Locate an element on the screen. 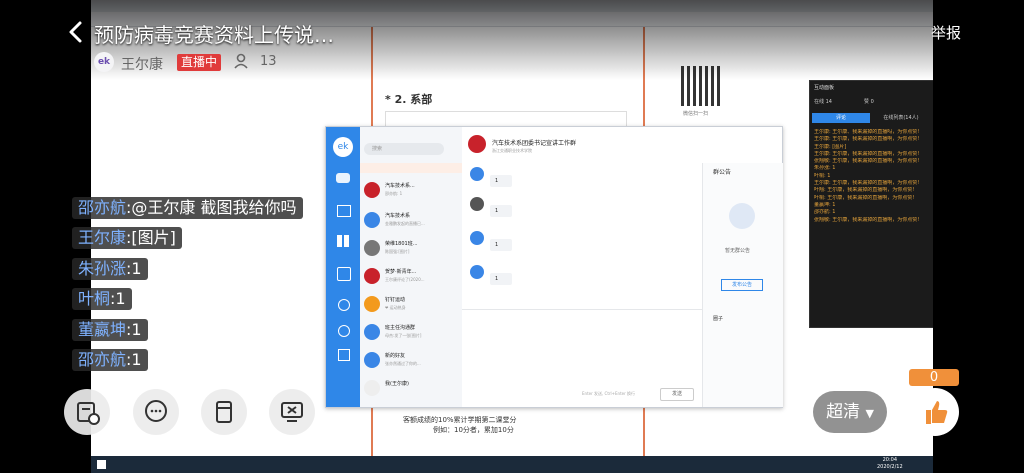 The height and width of the screenshot is (473, 1024). chat-bubble-icon is located at coordinates (156, 411).